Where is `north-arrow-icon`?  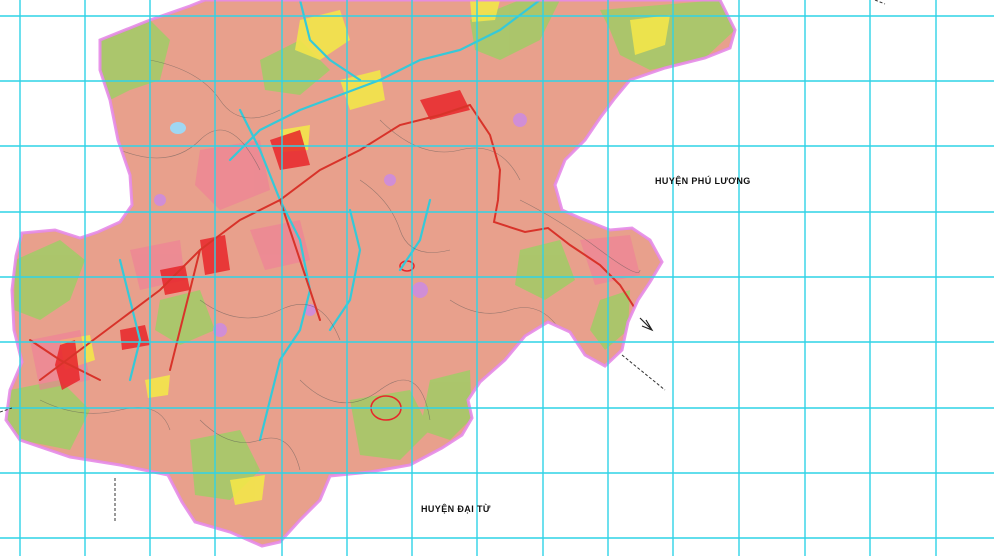 north-arrow-icon is located at coordinates (646, 324).